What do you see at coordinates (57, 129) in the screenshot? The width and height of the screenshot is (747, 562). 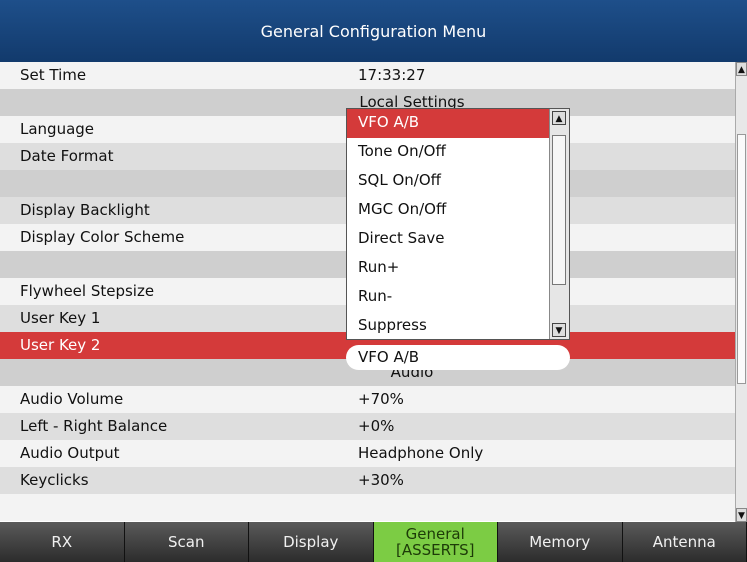 I see `setting-label: Language` at bounding box center [57, 129].